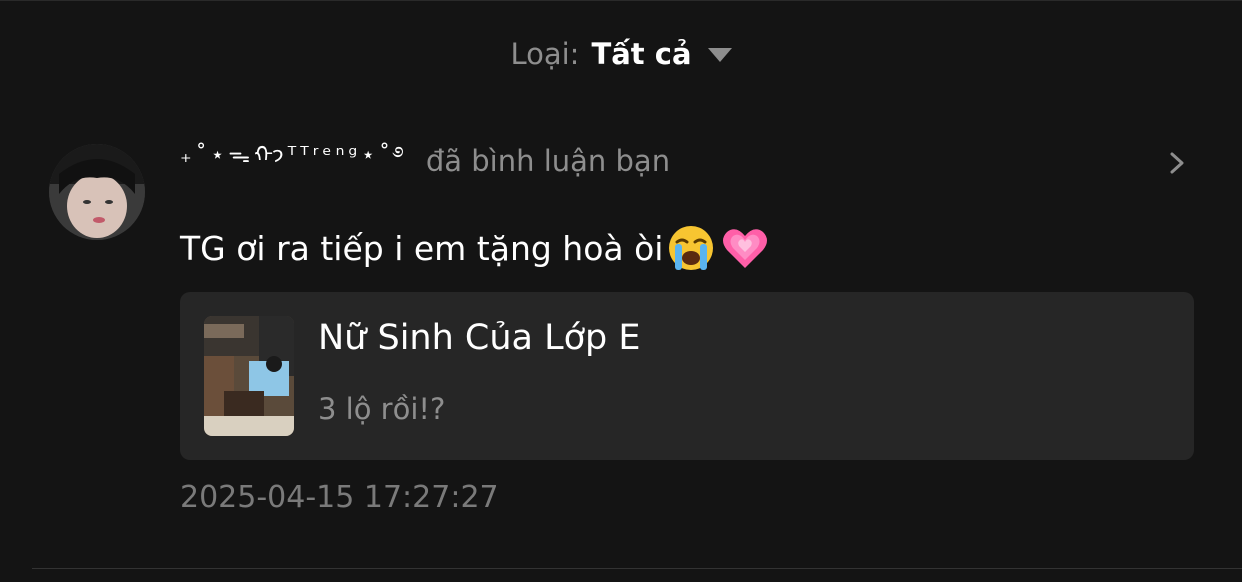 This screenshot has width=1242, height=582. I want to click on username: ₊˚⋆ᯓᡣ𐭩ᵀᵀʳᵉⁿᵍ⋆˚࿔, so click(294, 161).